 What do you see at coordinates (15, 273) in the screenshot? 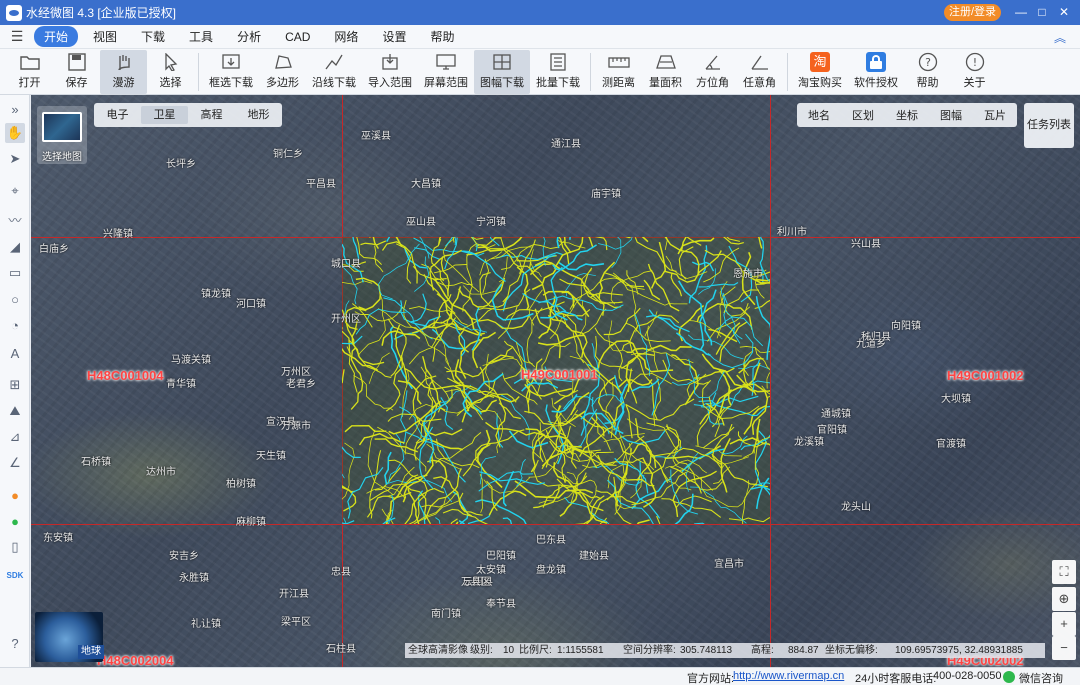
I see `draw-rectangle-icon: ▭` at bounding box center [15, 273].